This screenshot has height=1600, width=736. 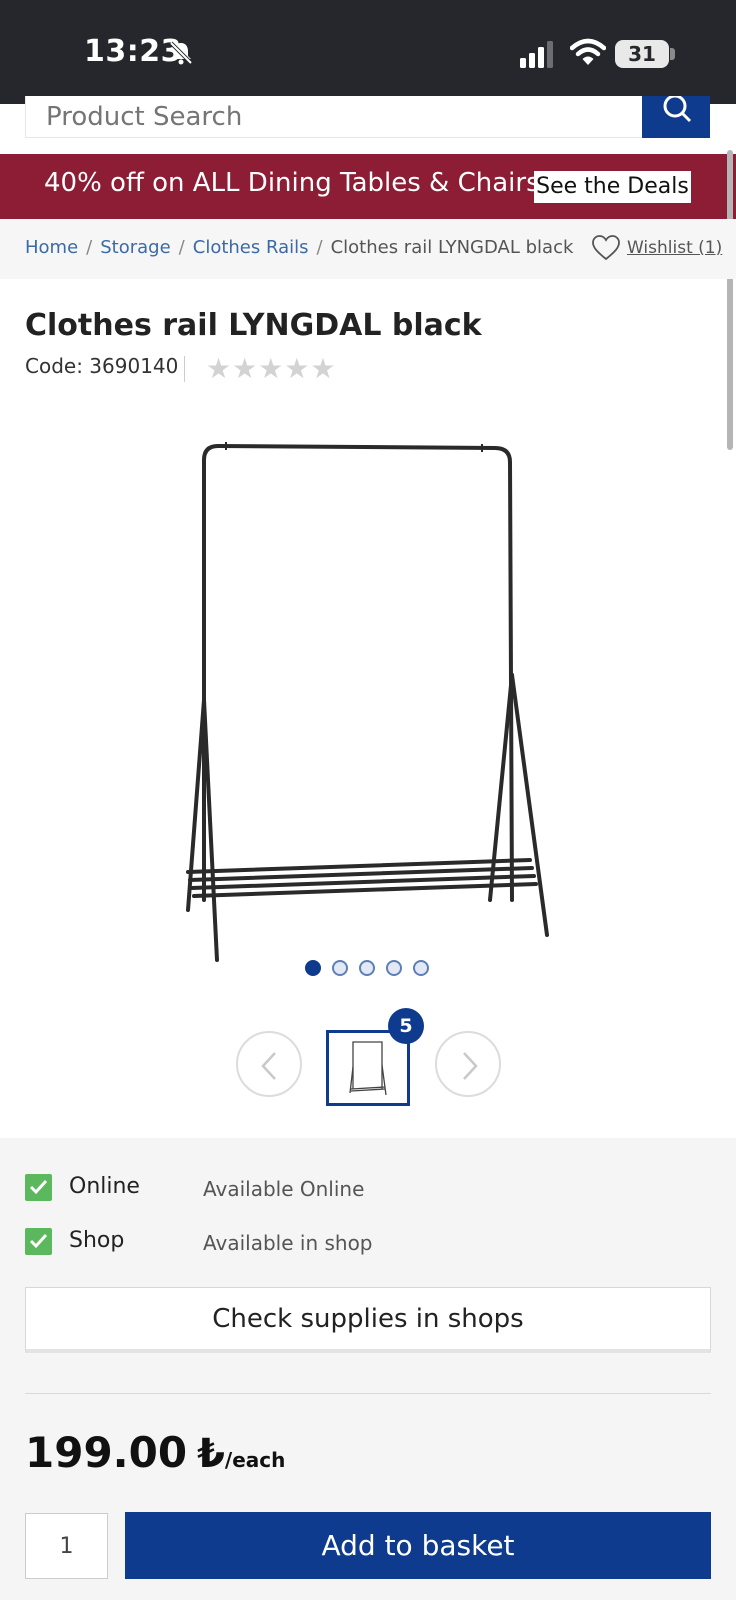 I want to click on image-count-badge: 5, so click(x=406, y=1026).